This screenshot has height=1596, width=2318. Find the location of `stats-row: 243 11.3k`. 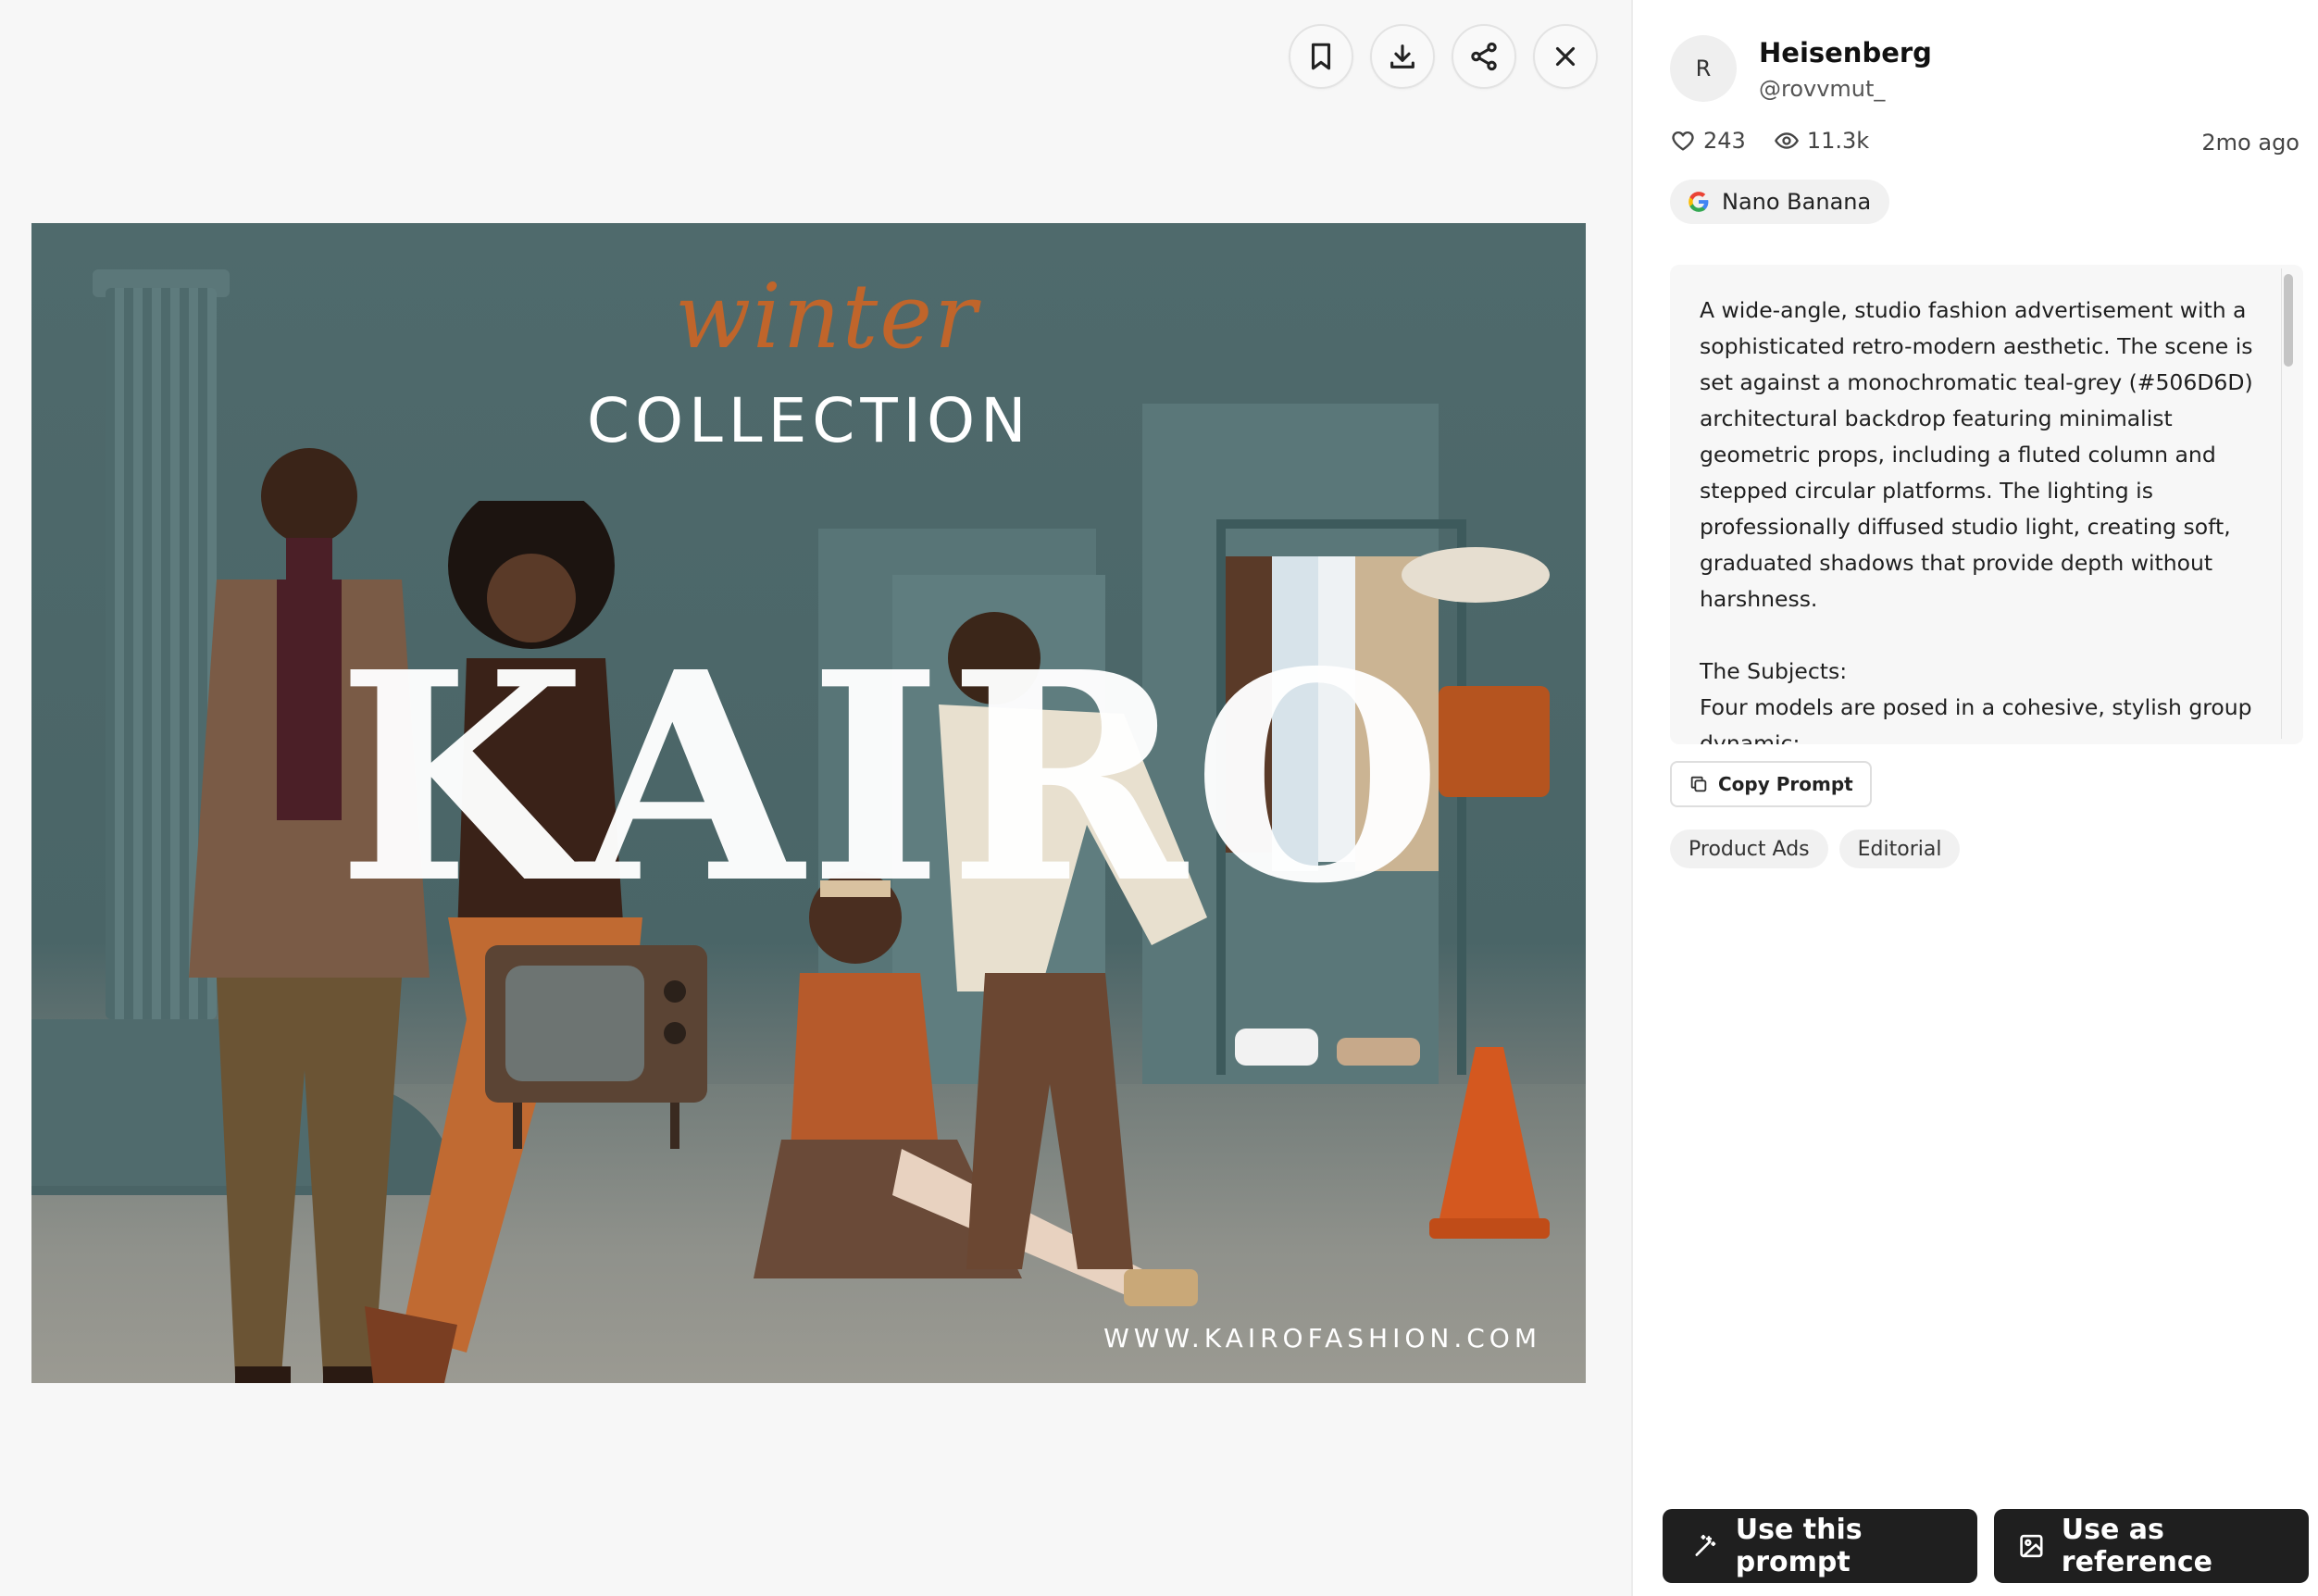

stats-row: 243 11.3k is located at coordinates (1769, 141).